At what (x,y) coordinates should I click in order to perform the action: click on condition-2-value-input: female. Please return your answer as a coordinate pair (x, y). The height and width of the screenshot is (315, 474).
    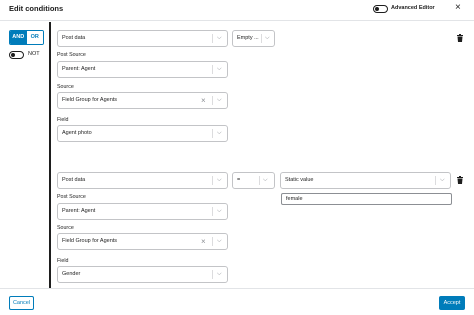
    Looking at the image, I should click on (366, 199).